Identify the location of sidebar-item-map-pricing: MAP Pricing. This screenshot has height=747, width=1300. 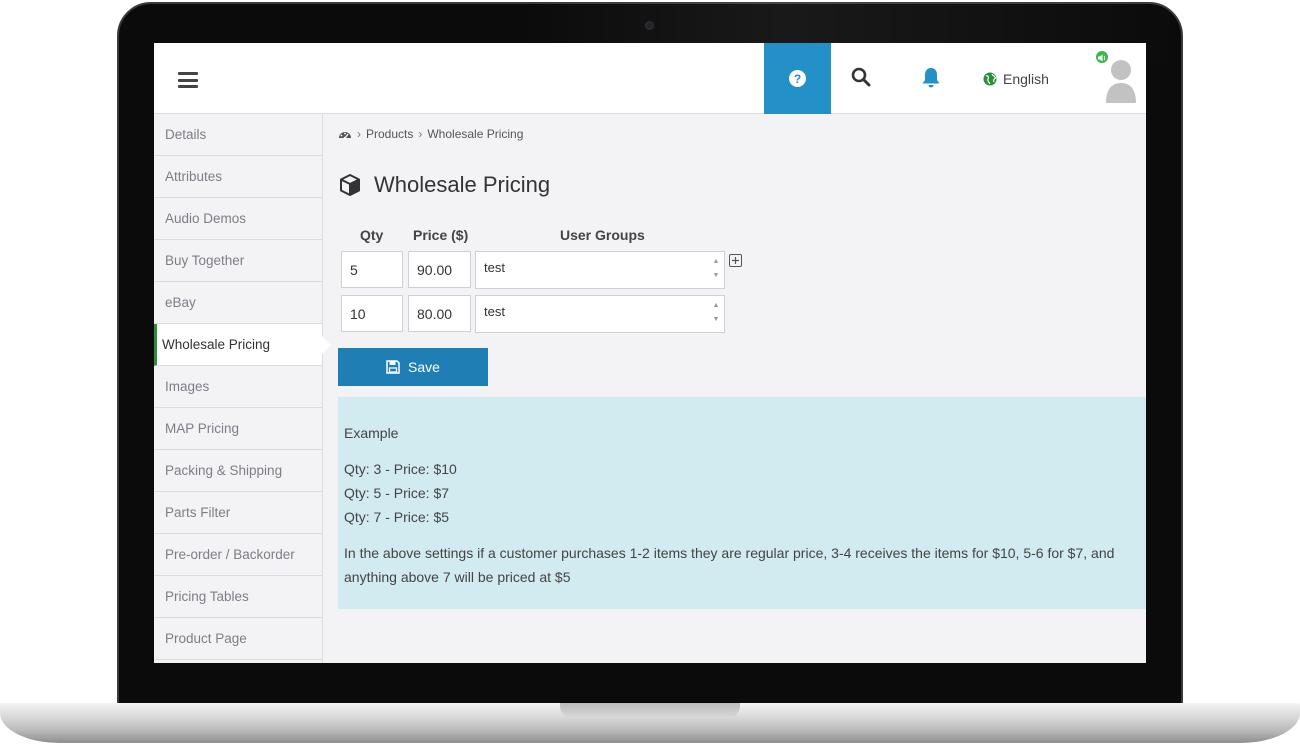
(238, 429).